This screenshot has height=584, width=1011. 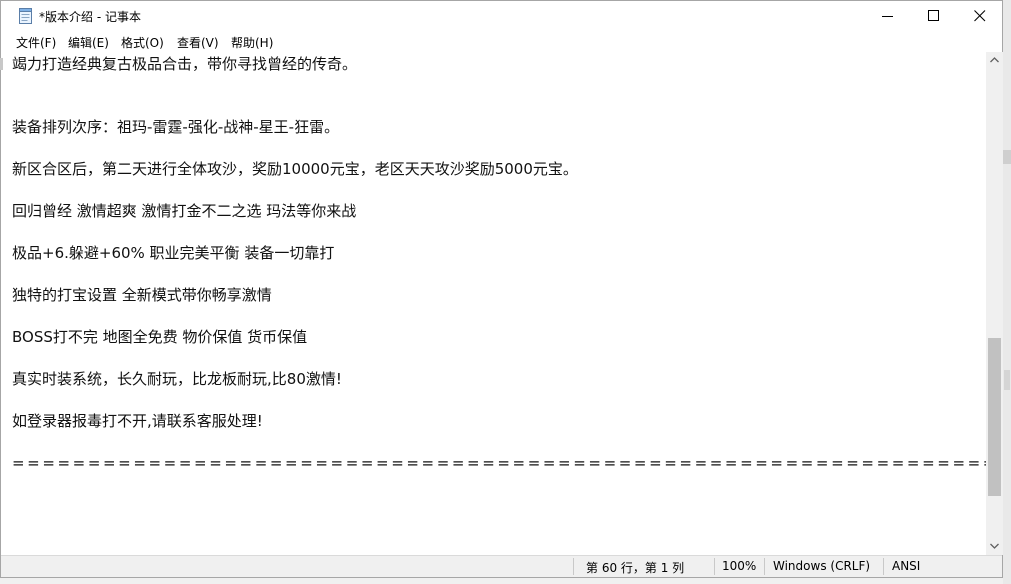 I want to click on close-button, so click(x=980, y=16).